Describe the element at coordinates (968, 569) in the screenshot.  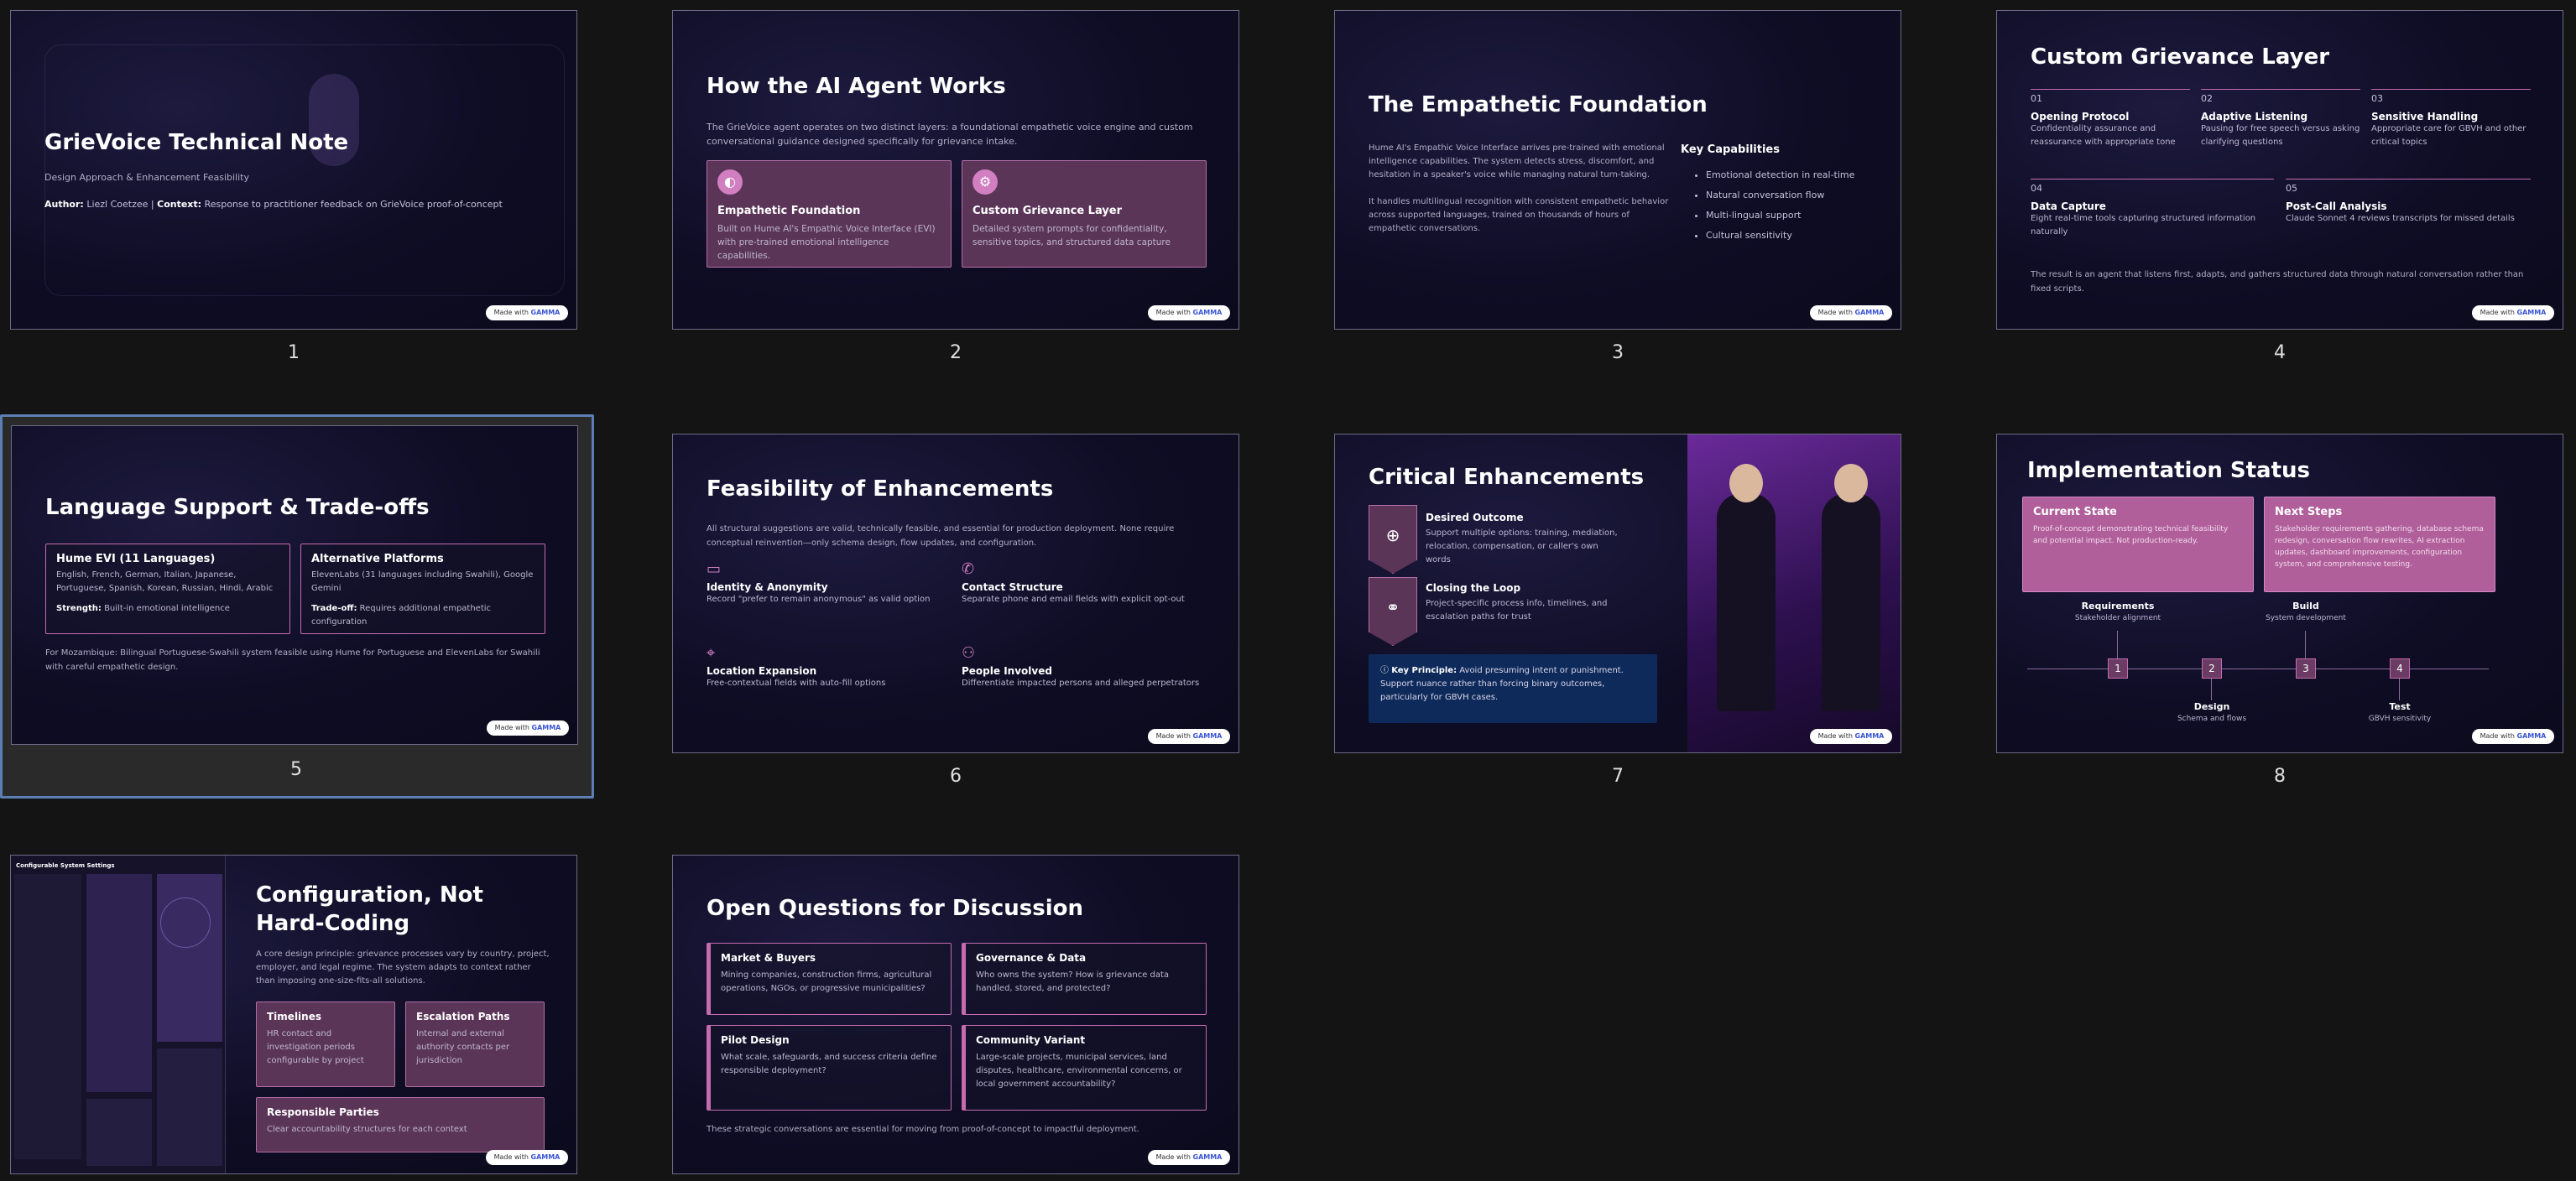
I see `phone-icon: ✆` at that location.